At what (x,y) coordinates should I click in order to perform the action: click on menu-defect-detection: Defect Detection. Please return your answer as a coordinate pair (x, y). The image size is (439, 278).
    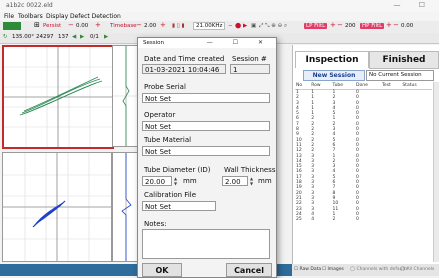
    Looking at the image, I should click on (95, 16).